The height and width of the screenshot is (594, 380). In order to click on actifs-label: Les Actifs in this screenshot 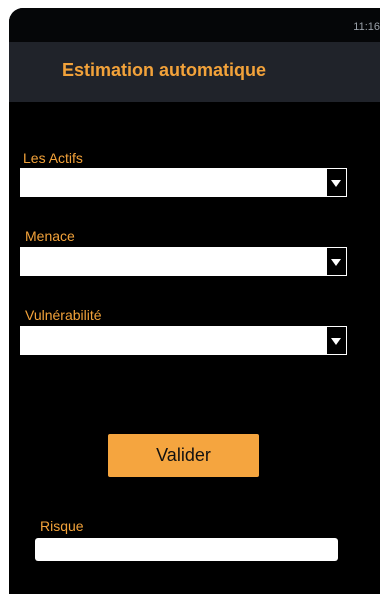, I will do `click(53, 158)`.